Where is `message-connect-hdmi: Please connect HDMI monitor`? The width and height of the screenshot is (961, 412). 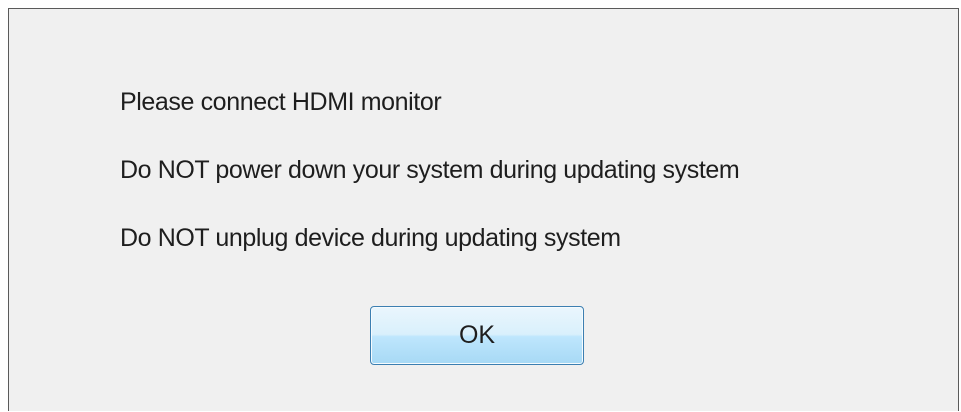
message-connect-hdmi: Please connect HDMI monitor is located at coordinates (281, 102).